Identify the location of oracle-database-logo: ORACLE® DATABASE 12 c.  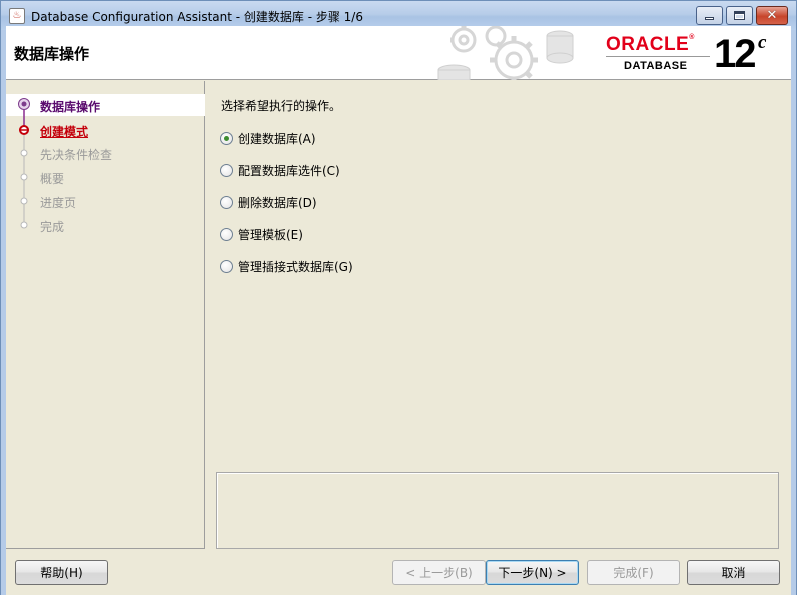
(696, 54).